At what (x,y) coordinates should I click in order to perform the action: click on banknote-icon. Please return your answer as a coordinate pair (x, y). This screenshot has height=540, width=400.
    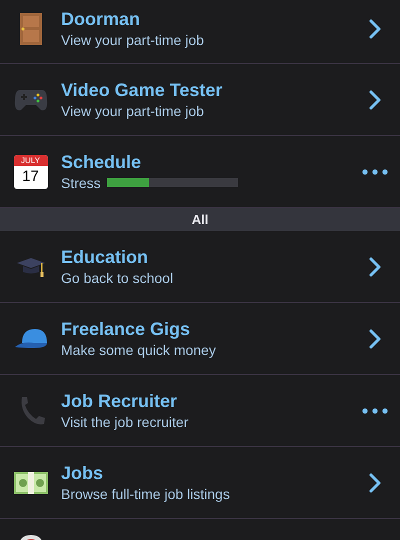
    Looking at the image, I should click on (30, 483).